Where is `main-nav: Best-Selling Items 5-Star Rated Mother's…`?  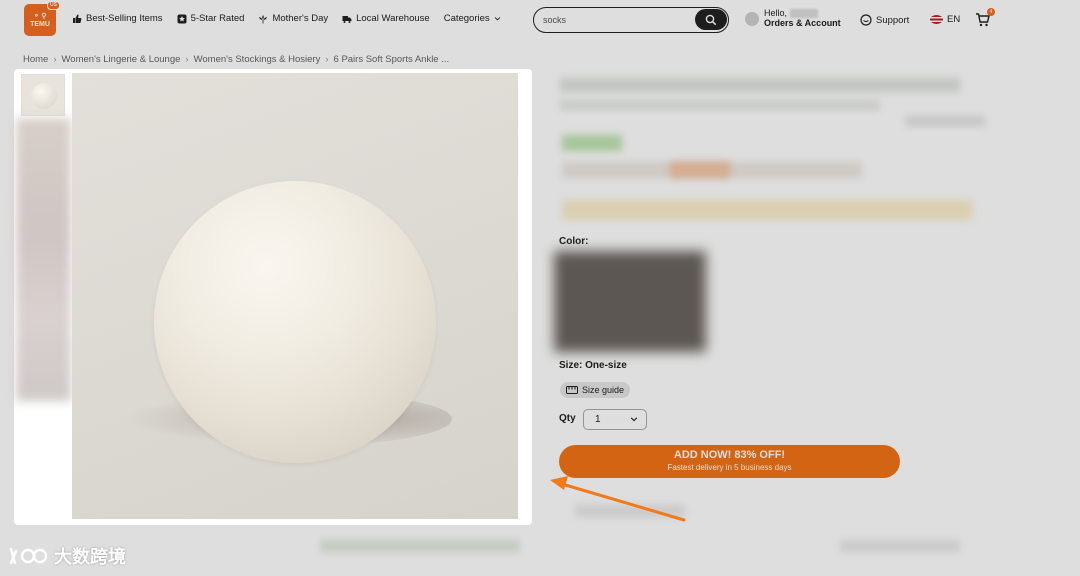 main-nav: Best-Selling Items 5-Star Rated Mother's… is located at coordinates (286, 18).